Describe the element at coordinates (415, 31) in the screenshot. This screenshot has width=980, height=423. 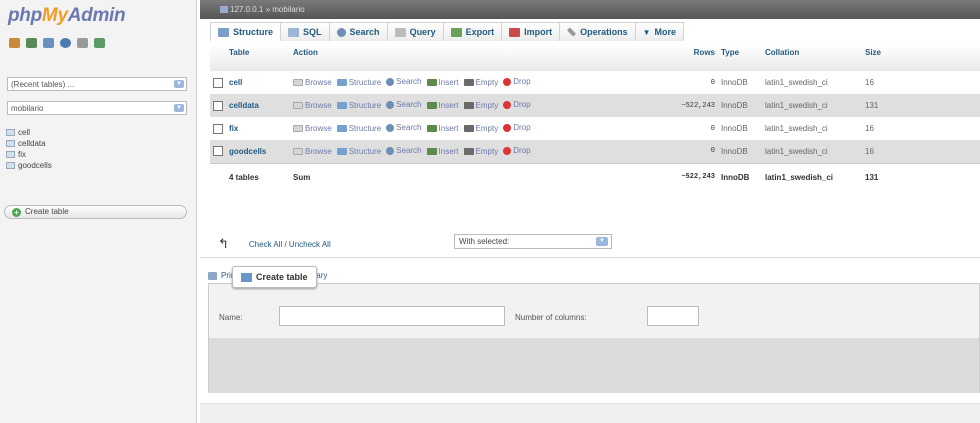
I see `tab-query: Query` at that location.